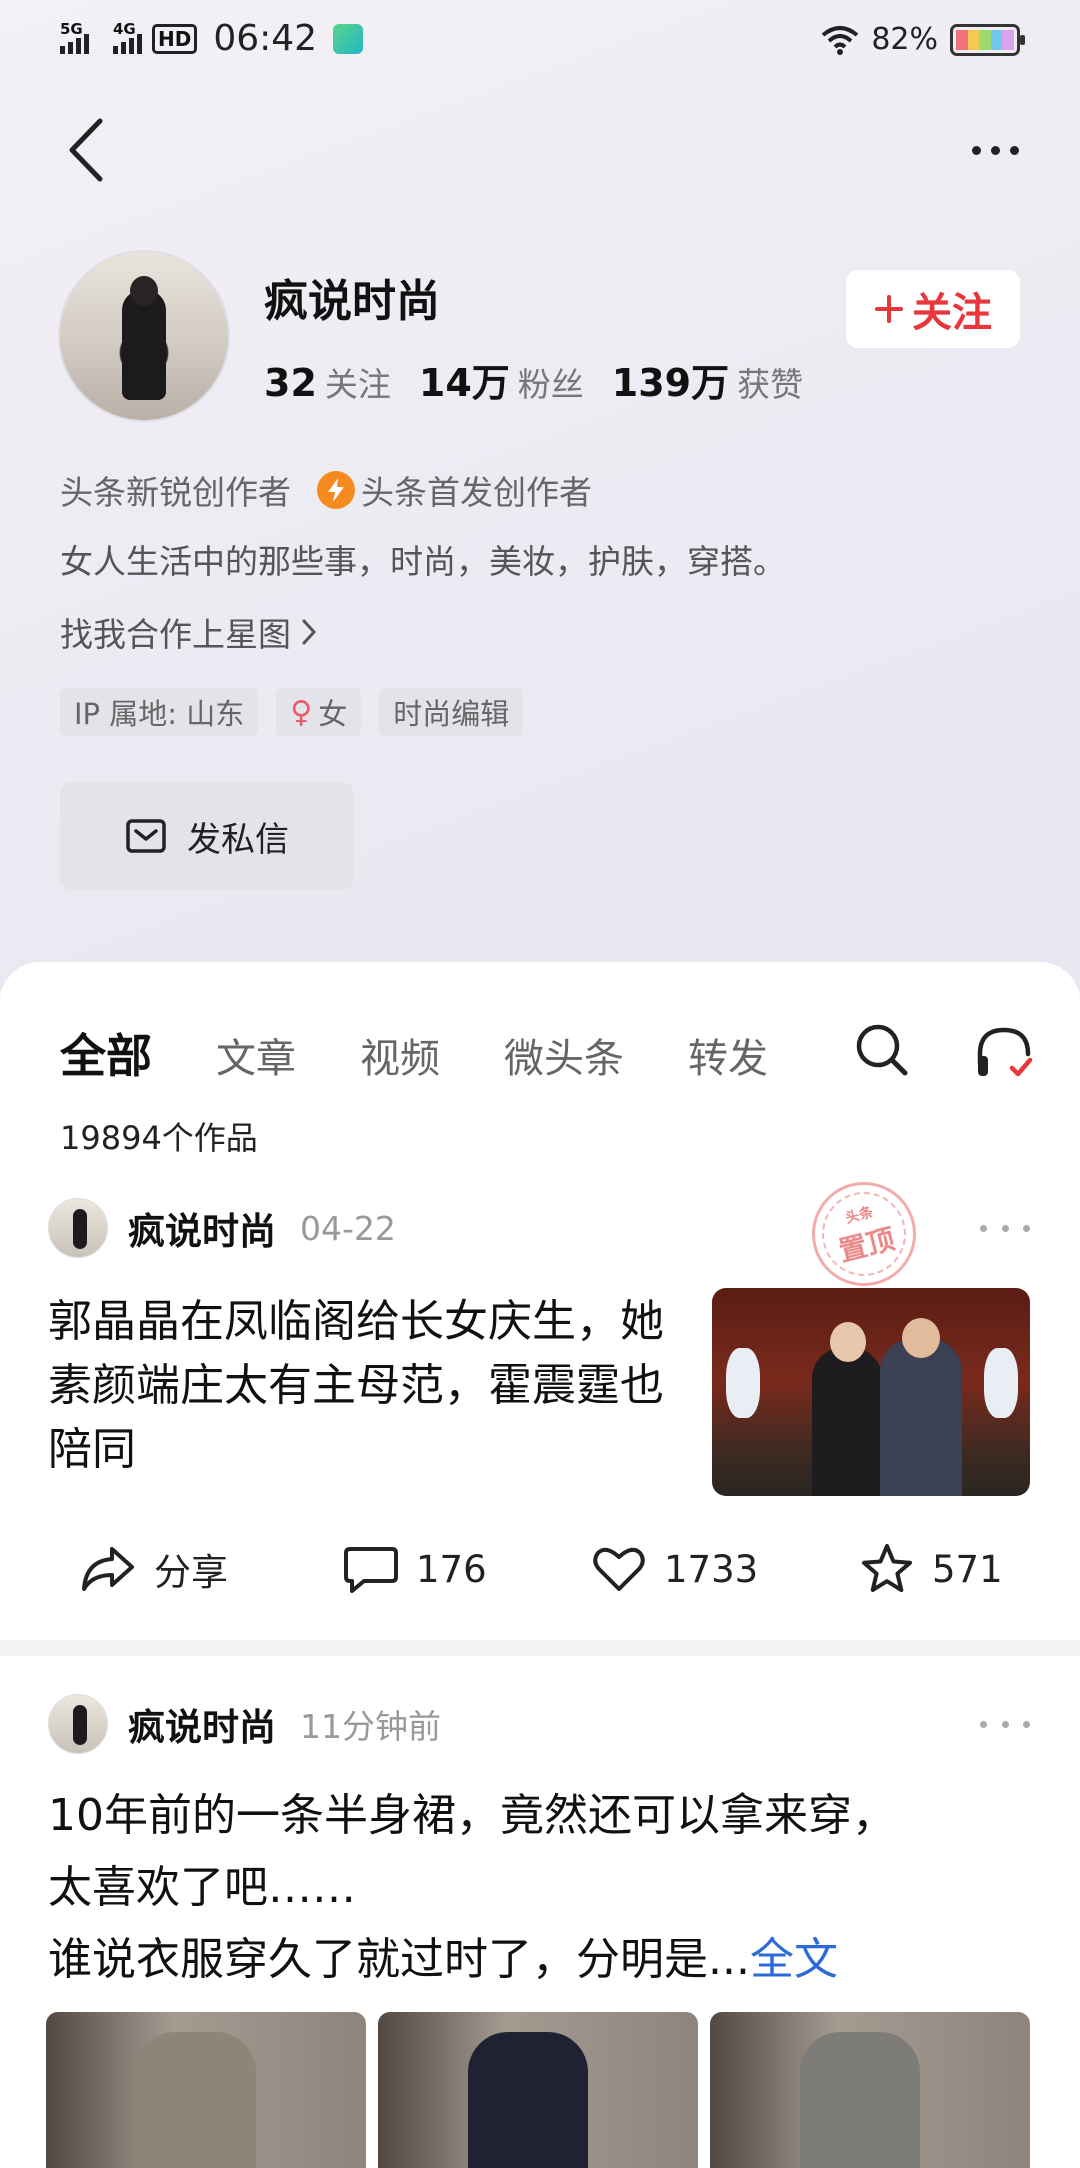 The image size is (1080, 2168). Describe the element at coordinates (256, 1055) in the screenshot. I see `tab-articles: 文章` at that location.